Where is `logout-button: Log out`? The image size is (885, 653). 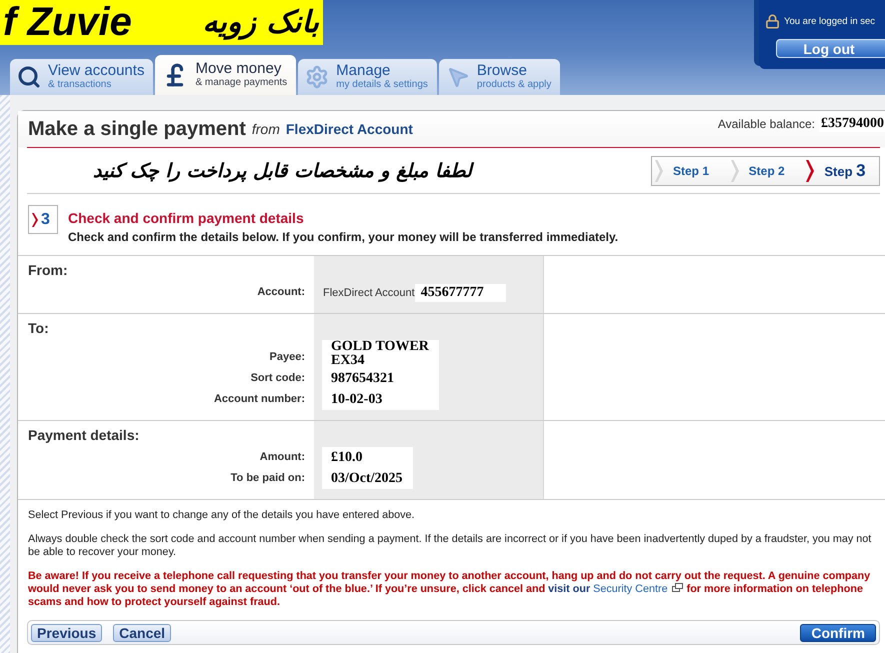
logout-button: Log out is located at coordinates (830, 48).